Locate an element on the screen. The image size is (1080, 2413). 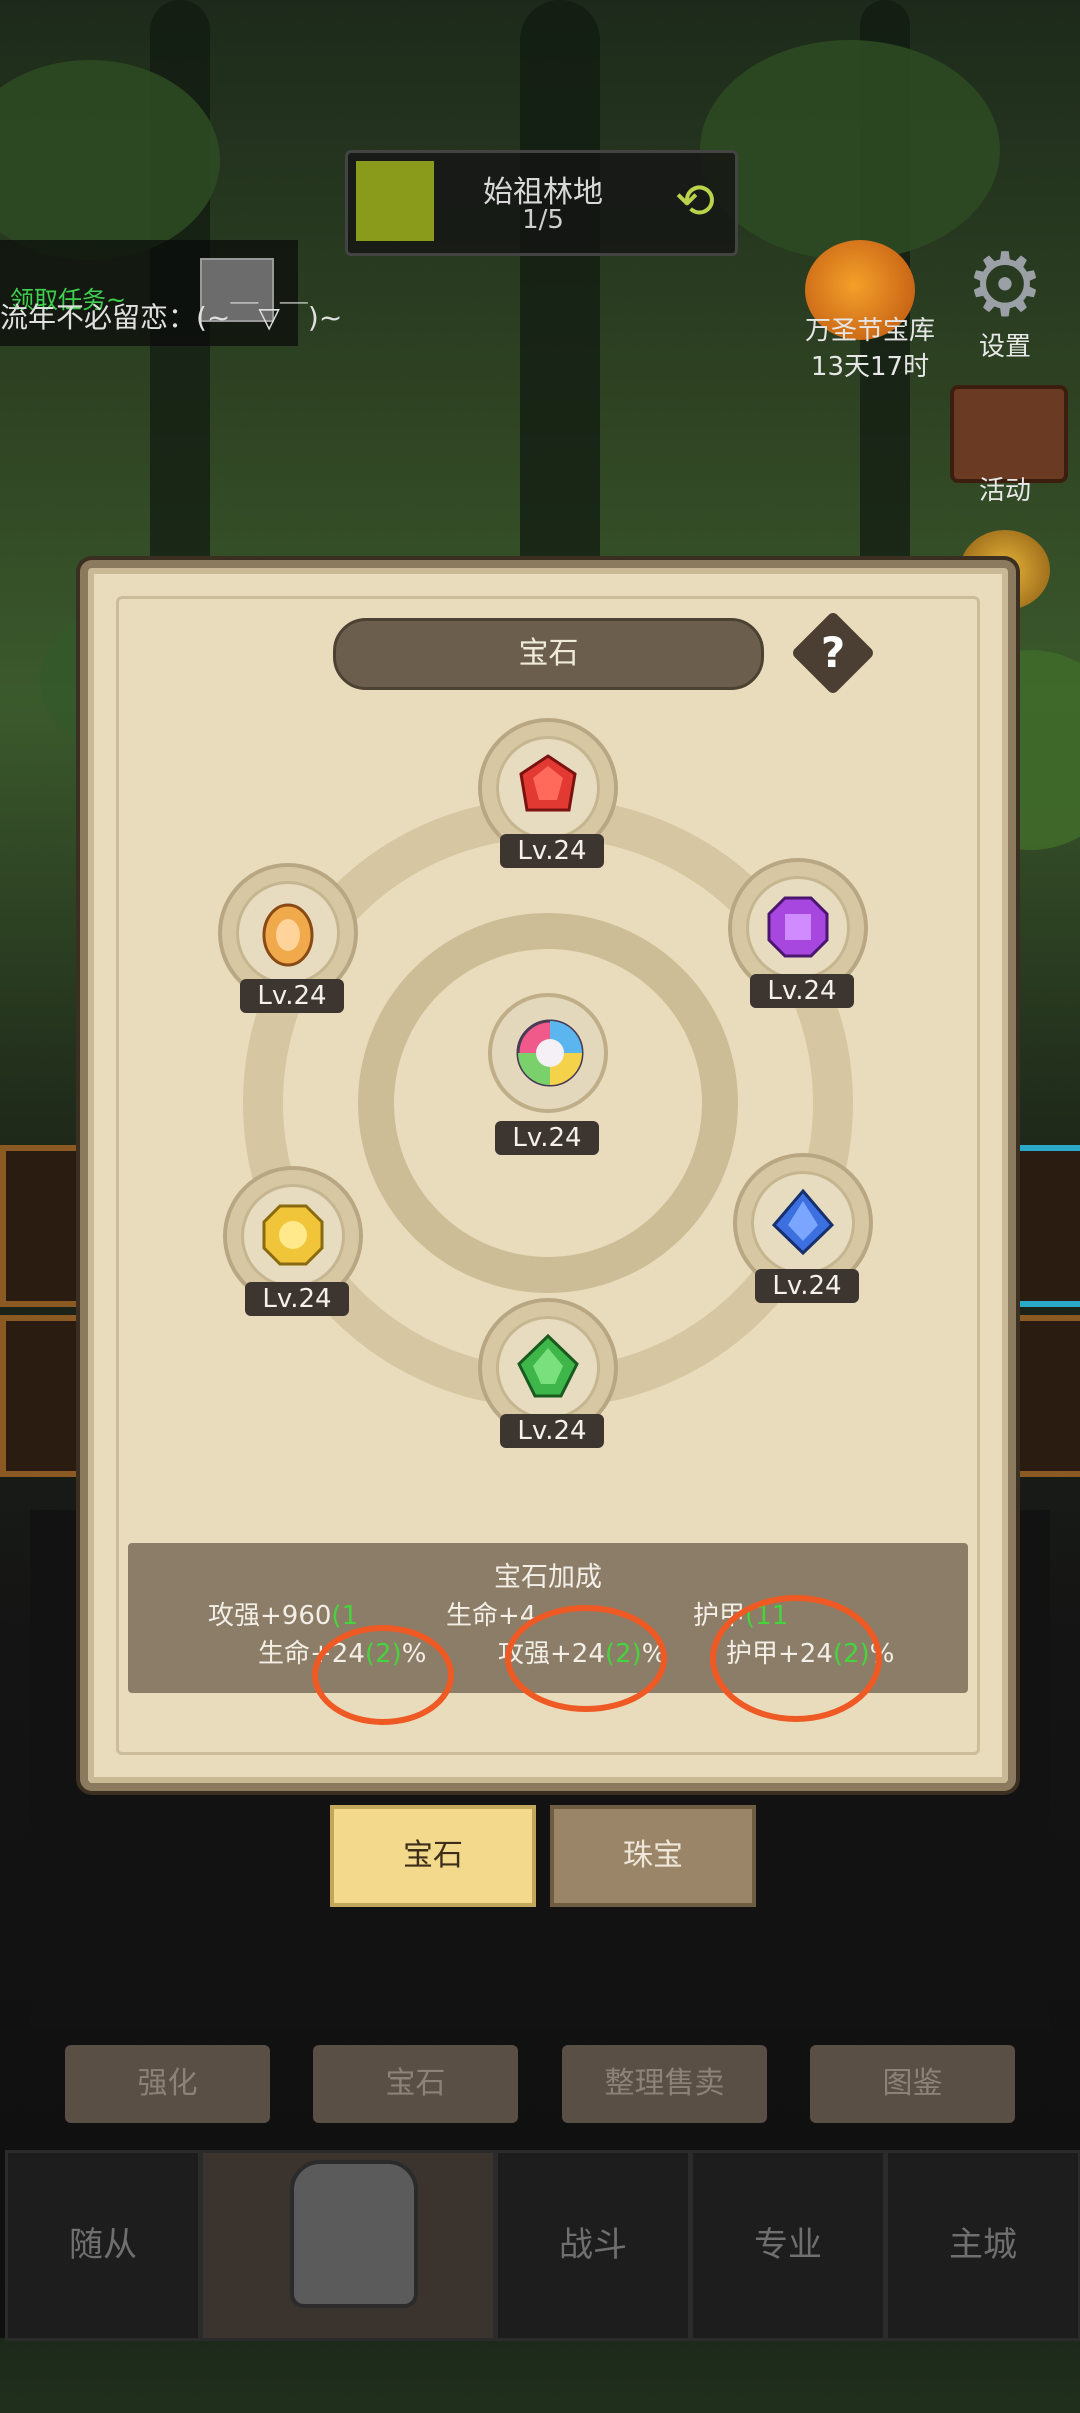
tab-gem: 宝石 is located at coordinates (433, 1856).